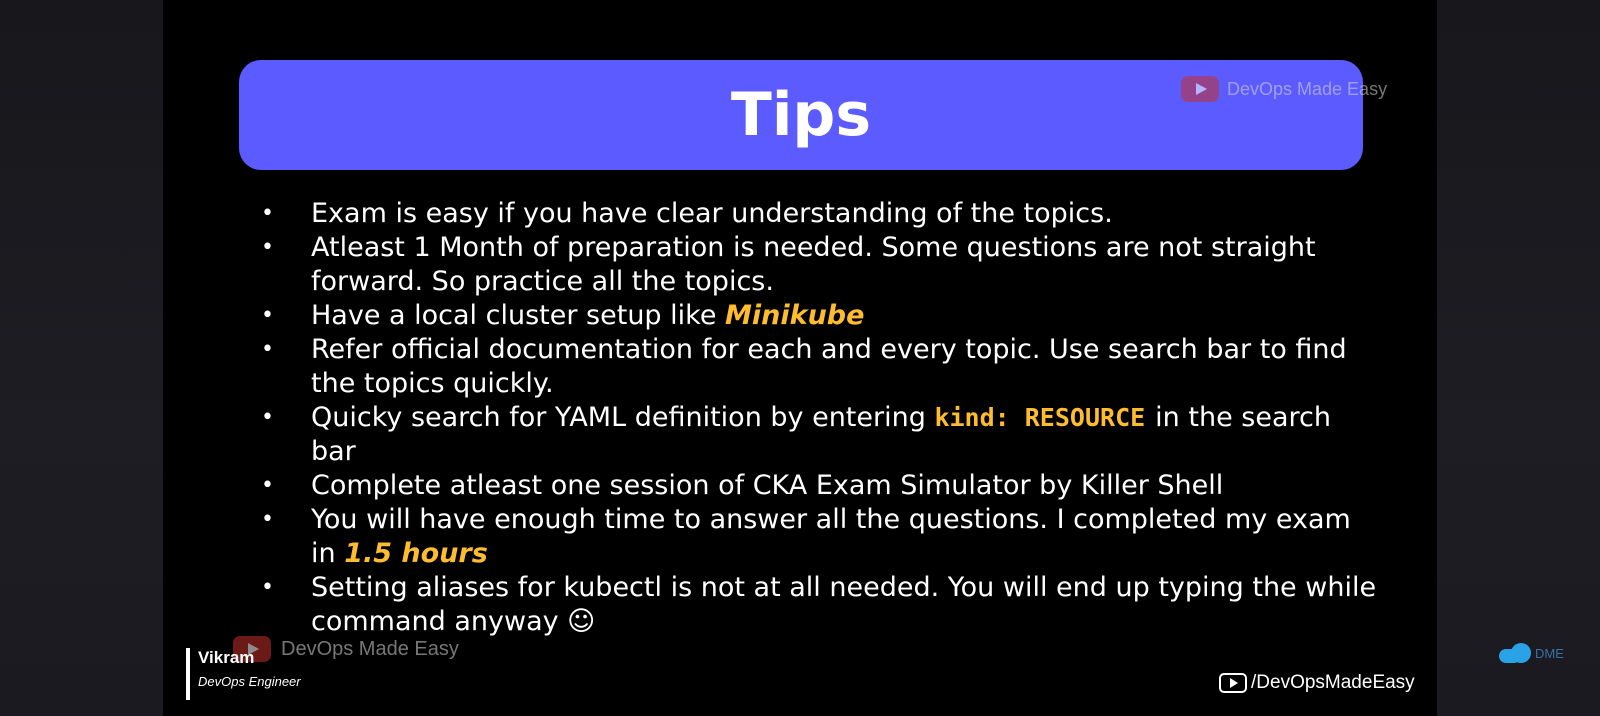 Image resolution: width=1600 pixels, height=716 pixels. I want to click on play-outline-icon, so click(1233, 683).